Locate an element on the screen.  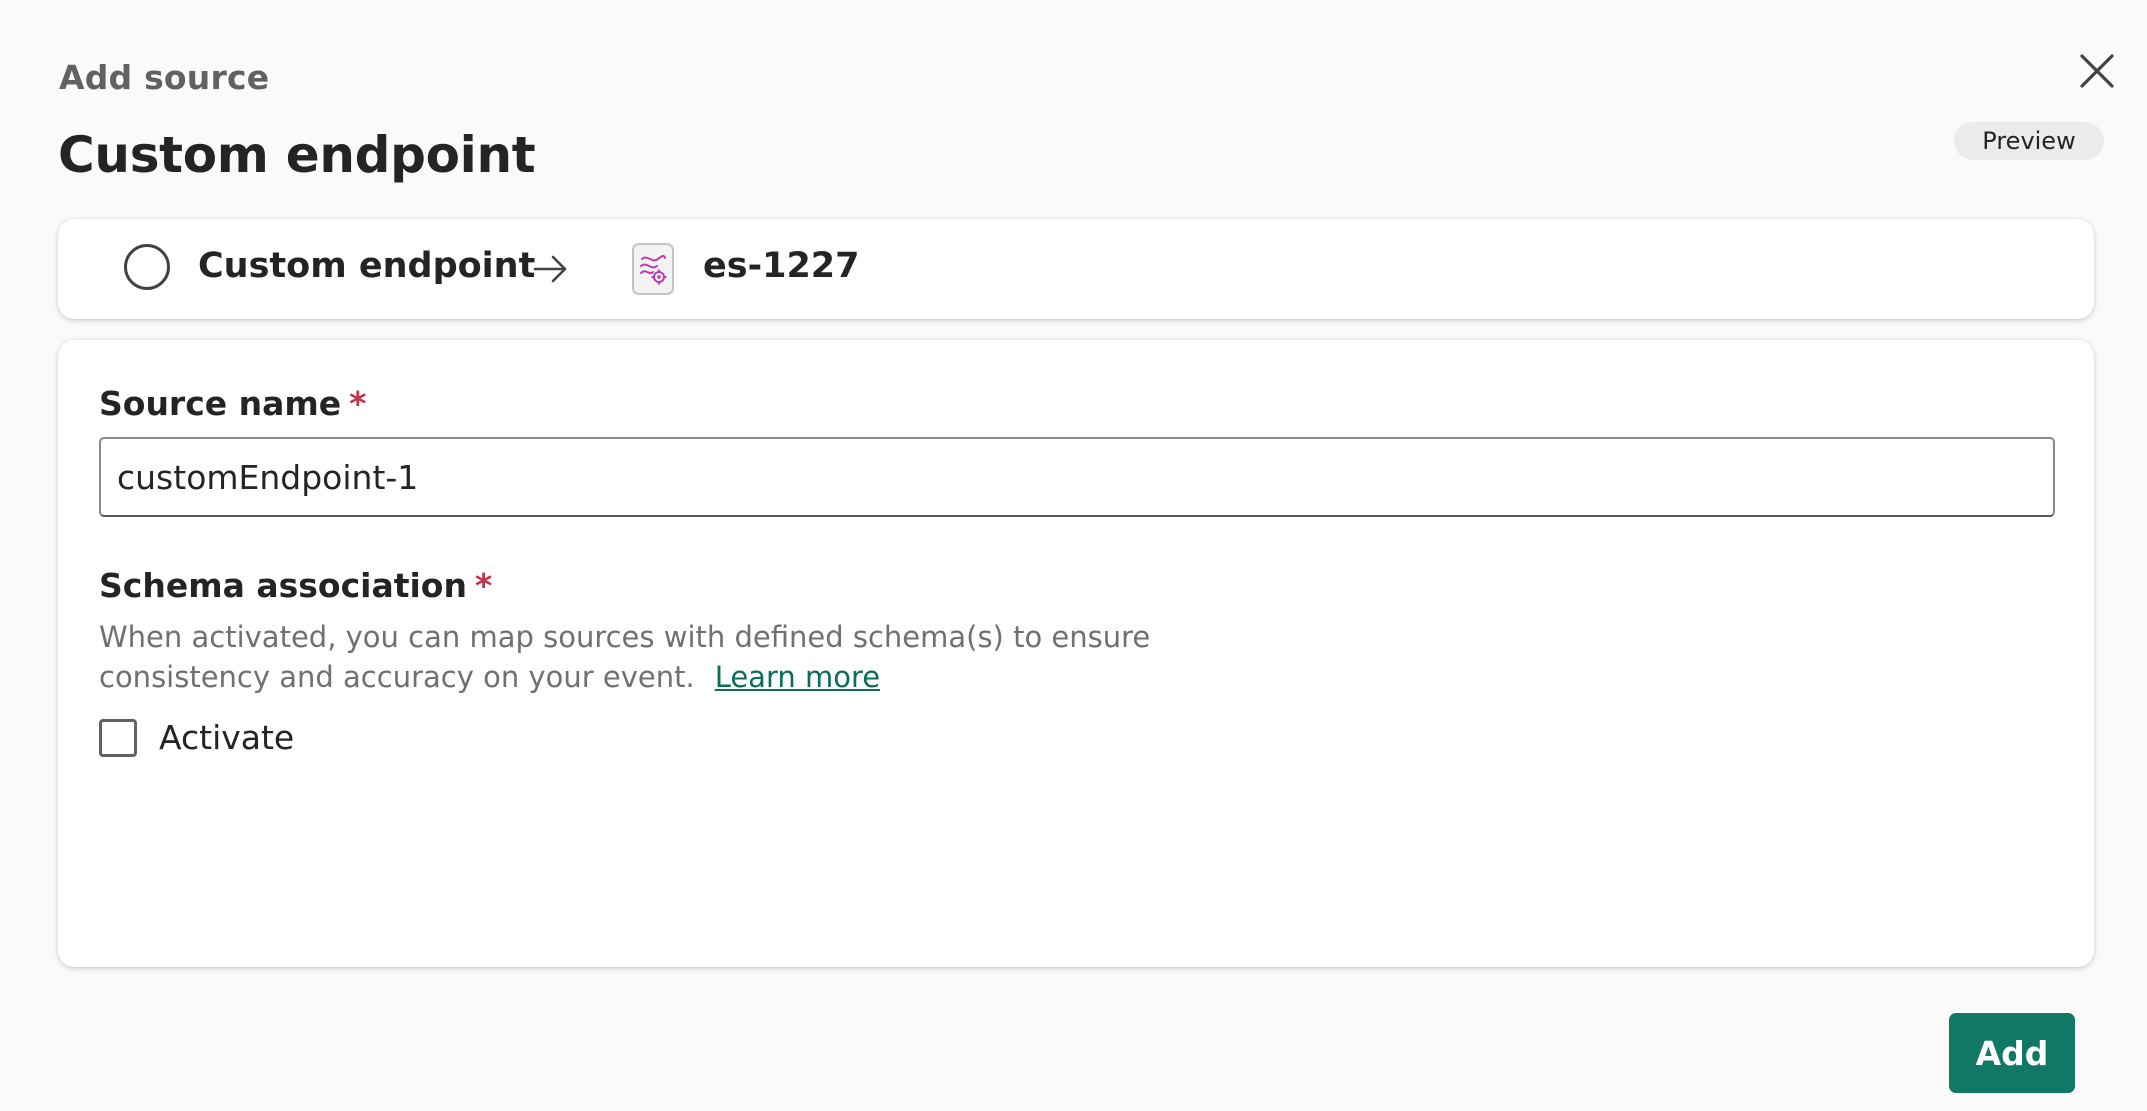
dialog-eyebrow: Add source is located at coordinates (164, 77).